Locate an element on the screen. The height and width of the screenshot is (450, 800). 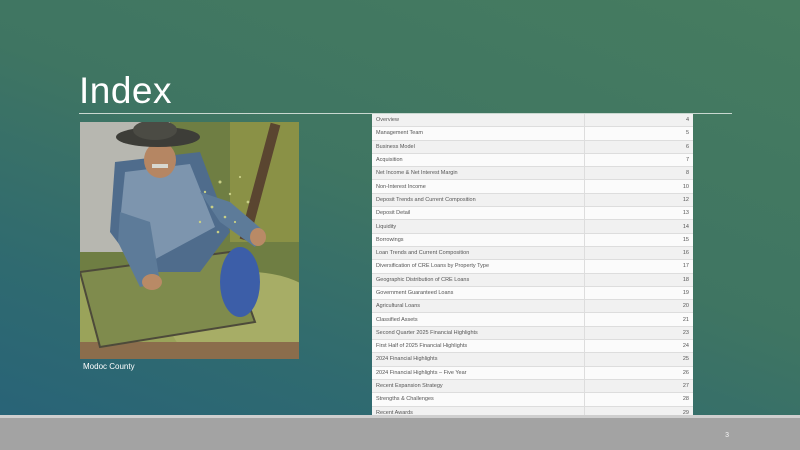
index-row: Deposit Trends and Current Composition 12 is located at coordinates (532, 200).